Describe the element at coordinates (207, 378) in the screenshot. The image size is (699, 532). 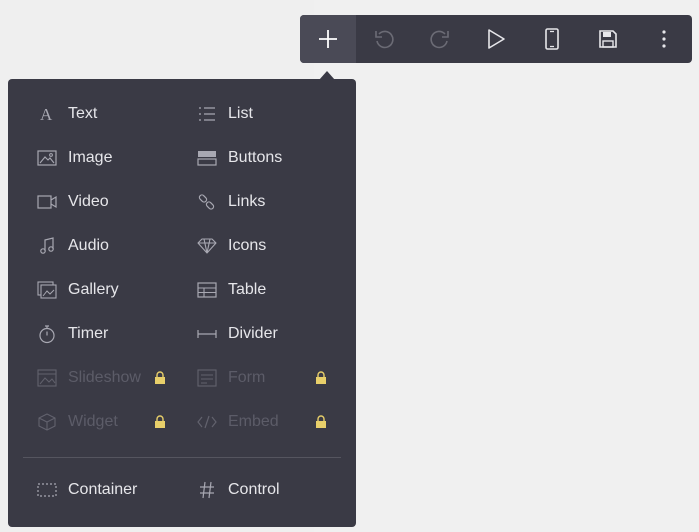
I see `form-icon` at that location.